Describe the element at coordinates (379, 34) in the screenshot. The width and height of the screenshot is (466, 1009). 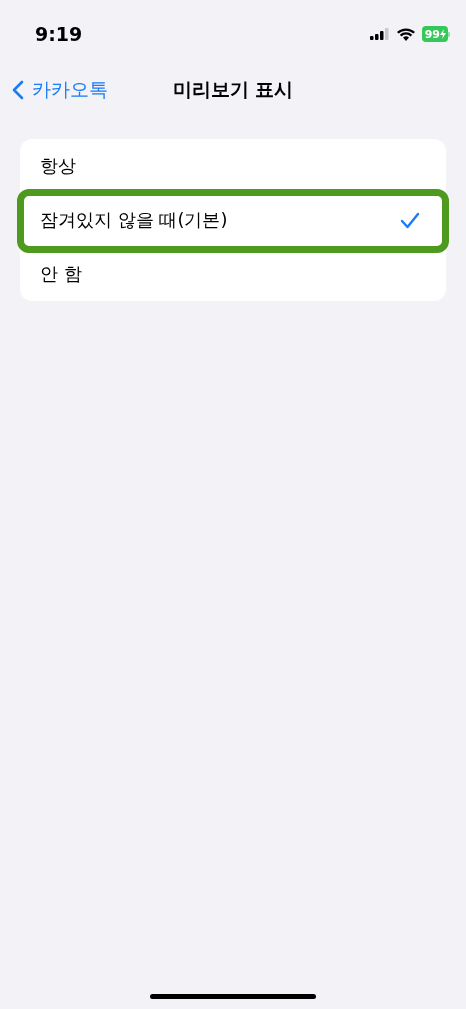
I see `signal-icon` at that location.